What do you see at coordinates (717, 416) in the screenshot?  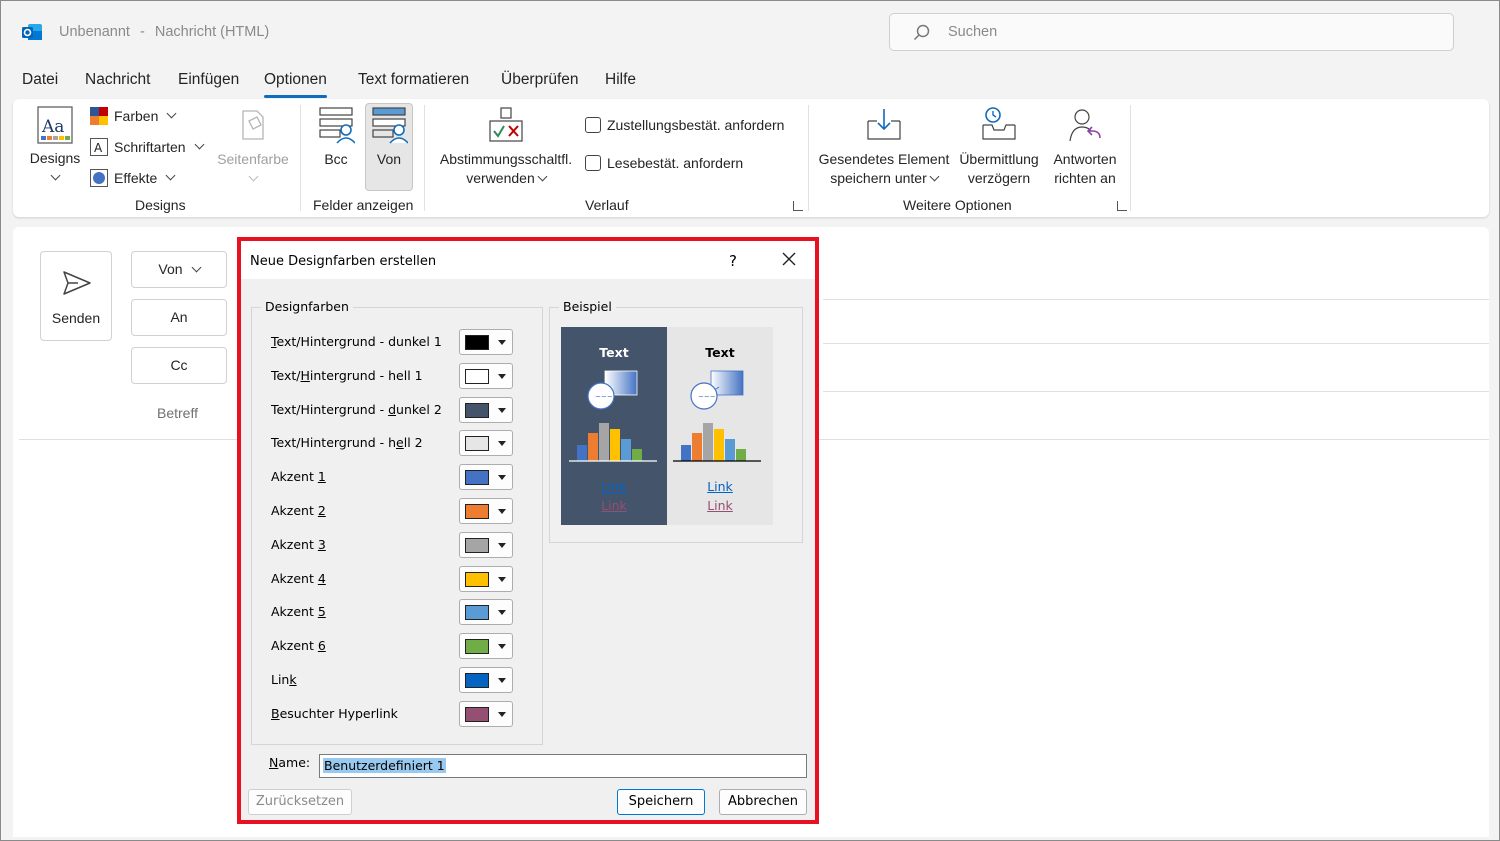 I see `preview-light-graphic: ~~~` at bounding box center [717, 416].